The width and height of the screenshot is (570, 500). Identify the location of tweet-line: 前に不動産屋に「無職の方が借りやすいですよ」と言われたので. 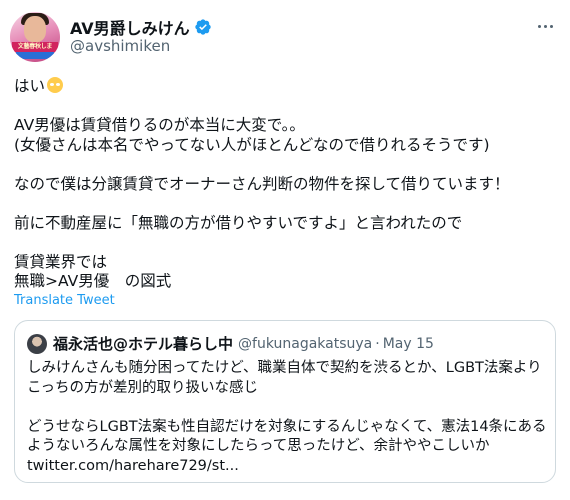
(238, 222).